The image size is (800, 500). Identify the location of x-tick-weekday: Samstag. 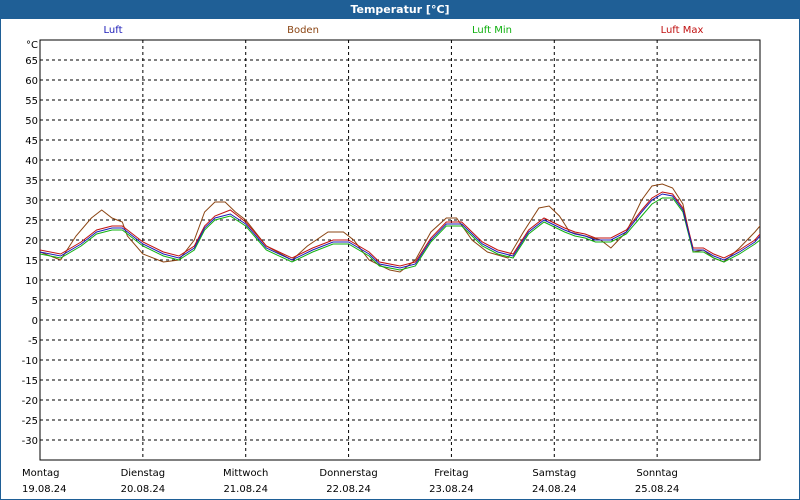
(554, 473).